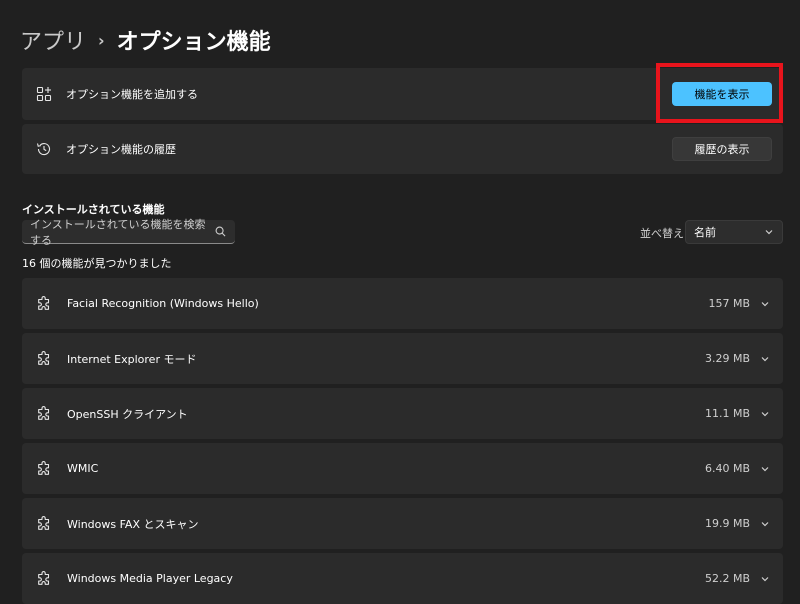 This screenshot has width=800, height=604. Describe the element at coordinates (402, 413) in the screenshot. I see `feature-item: OpenSSH クライアント 11.1 MB` at that location.